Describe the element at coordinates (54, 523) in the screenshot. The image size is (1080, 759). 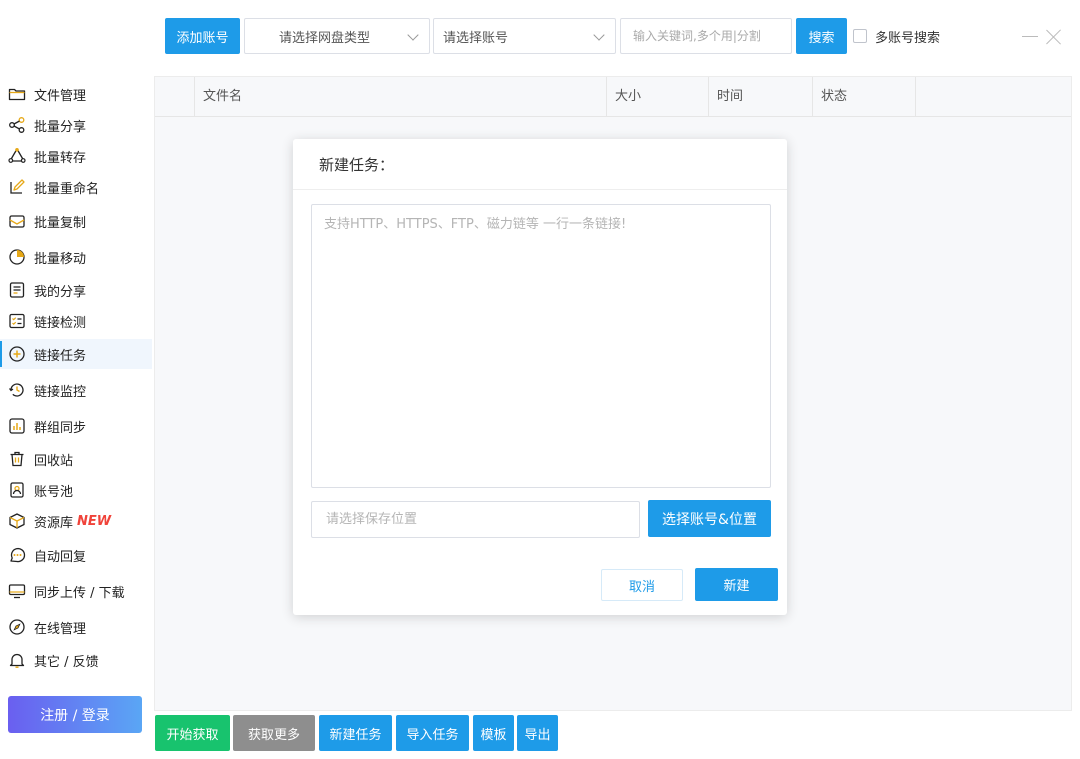
I see `sidebar-item-label: 资源库` at that location.